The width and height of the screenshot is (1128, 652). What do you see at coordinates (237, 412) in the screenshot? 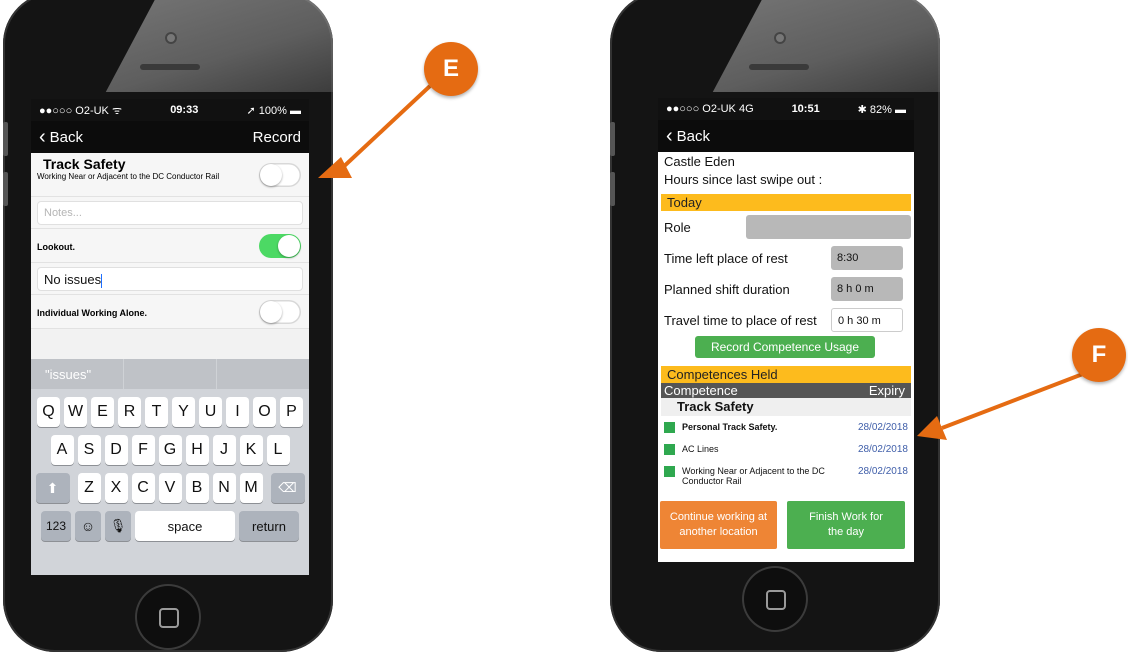
I see `key: I` at bounding box center [237, 412].